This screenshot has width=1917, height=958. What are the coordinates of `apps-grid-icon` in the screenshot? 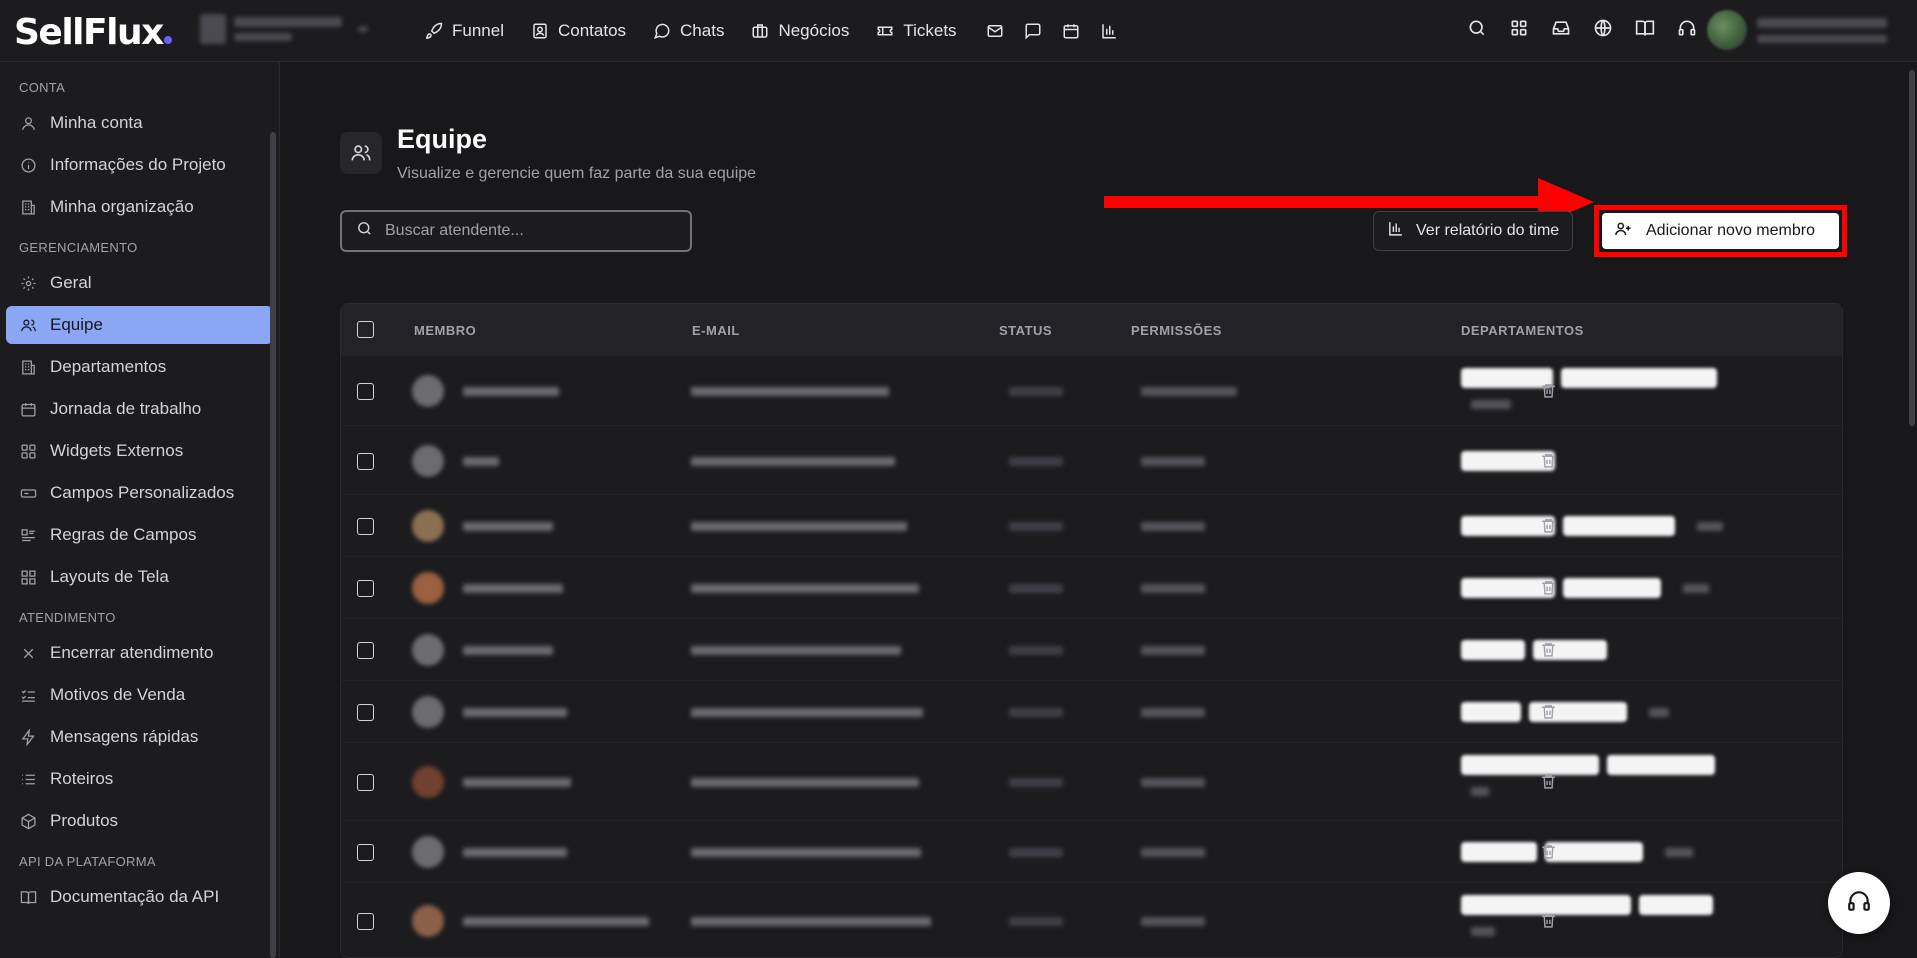 It's located at (1519, 30).